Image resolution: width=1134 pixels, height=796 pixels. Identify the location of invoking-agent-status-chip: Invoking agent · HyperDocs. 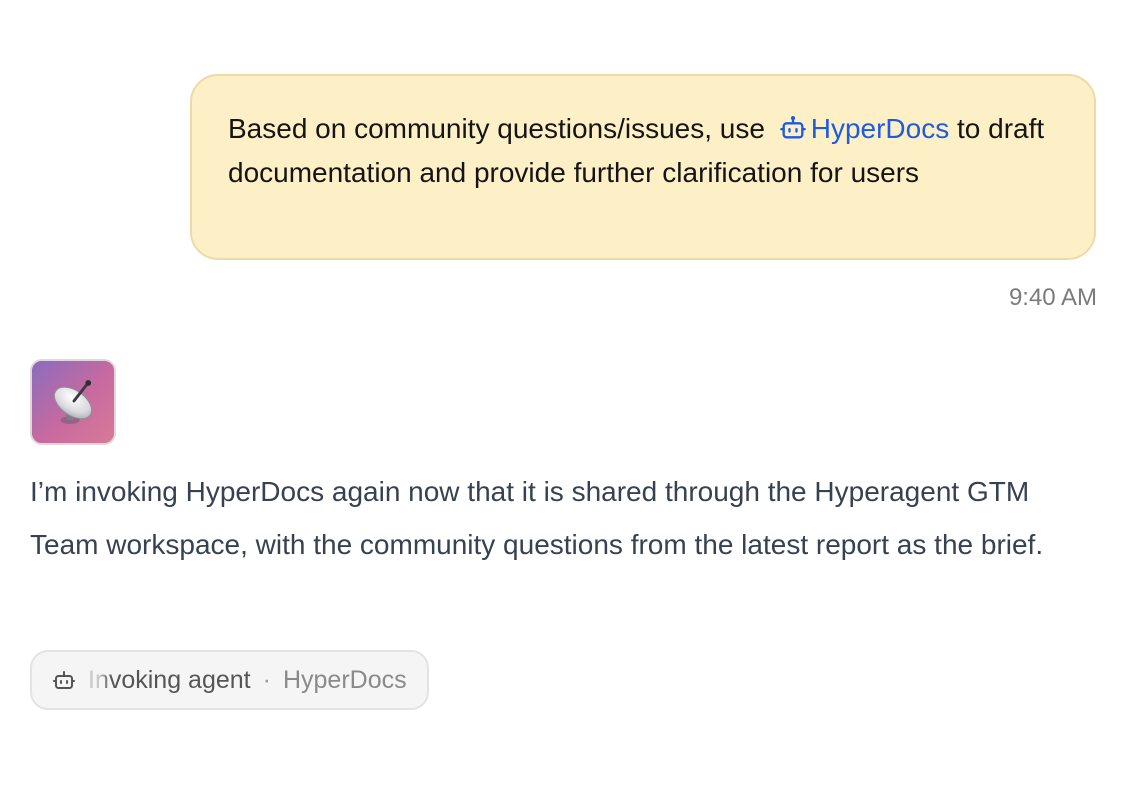
(229, 680).